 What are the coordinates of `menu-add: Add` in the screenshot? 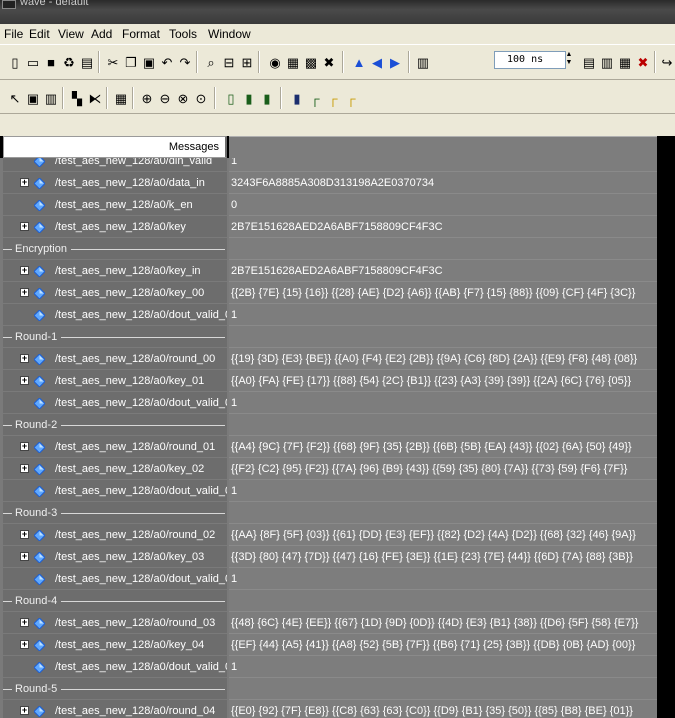 It's located at (101, 34).